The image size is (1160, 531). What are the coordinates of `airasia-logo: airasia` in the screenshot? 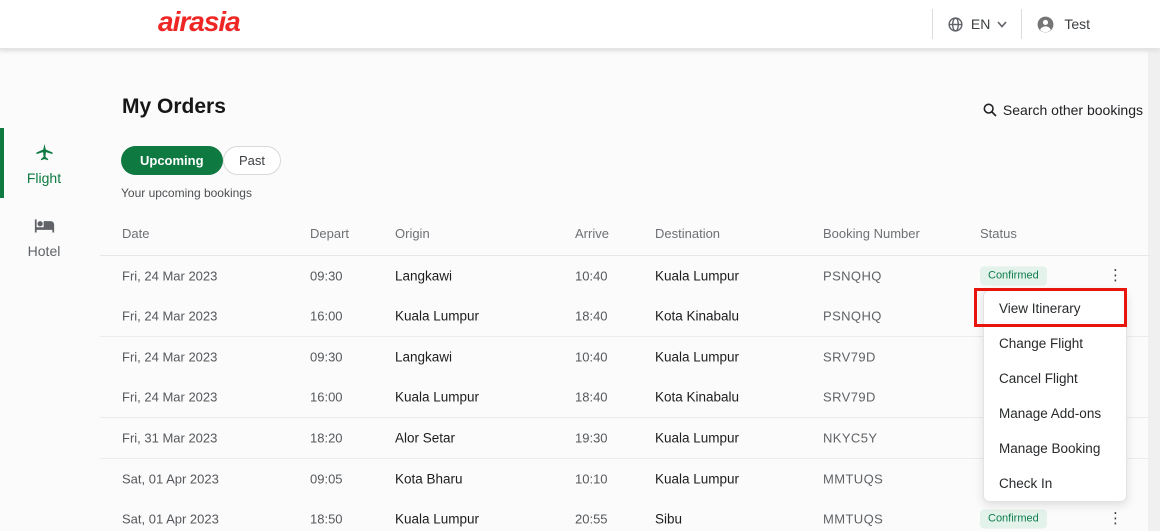 It's located at (199, 22).